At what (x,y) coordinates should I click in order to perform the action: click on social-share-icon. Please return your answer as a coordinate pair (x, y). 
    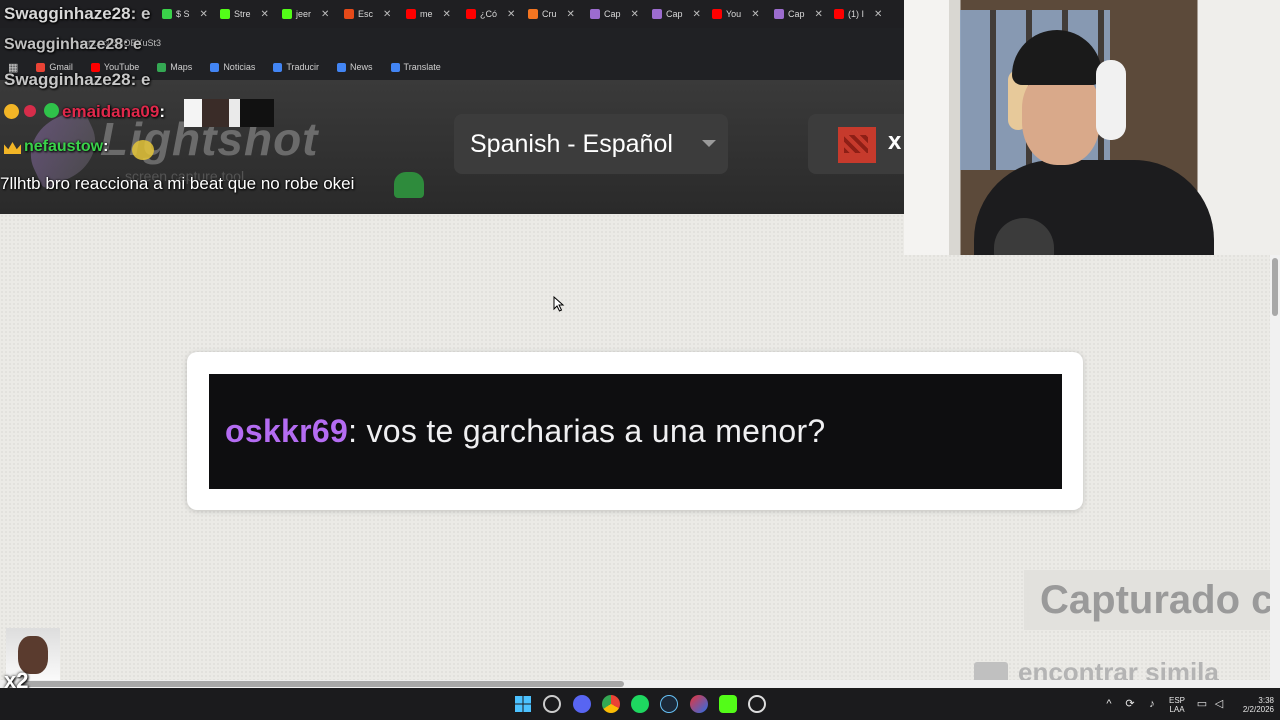
    Looking at the image, I should click on (857, 145).